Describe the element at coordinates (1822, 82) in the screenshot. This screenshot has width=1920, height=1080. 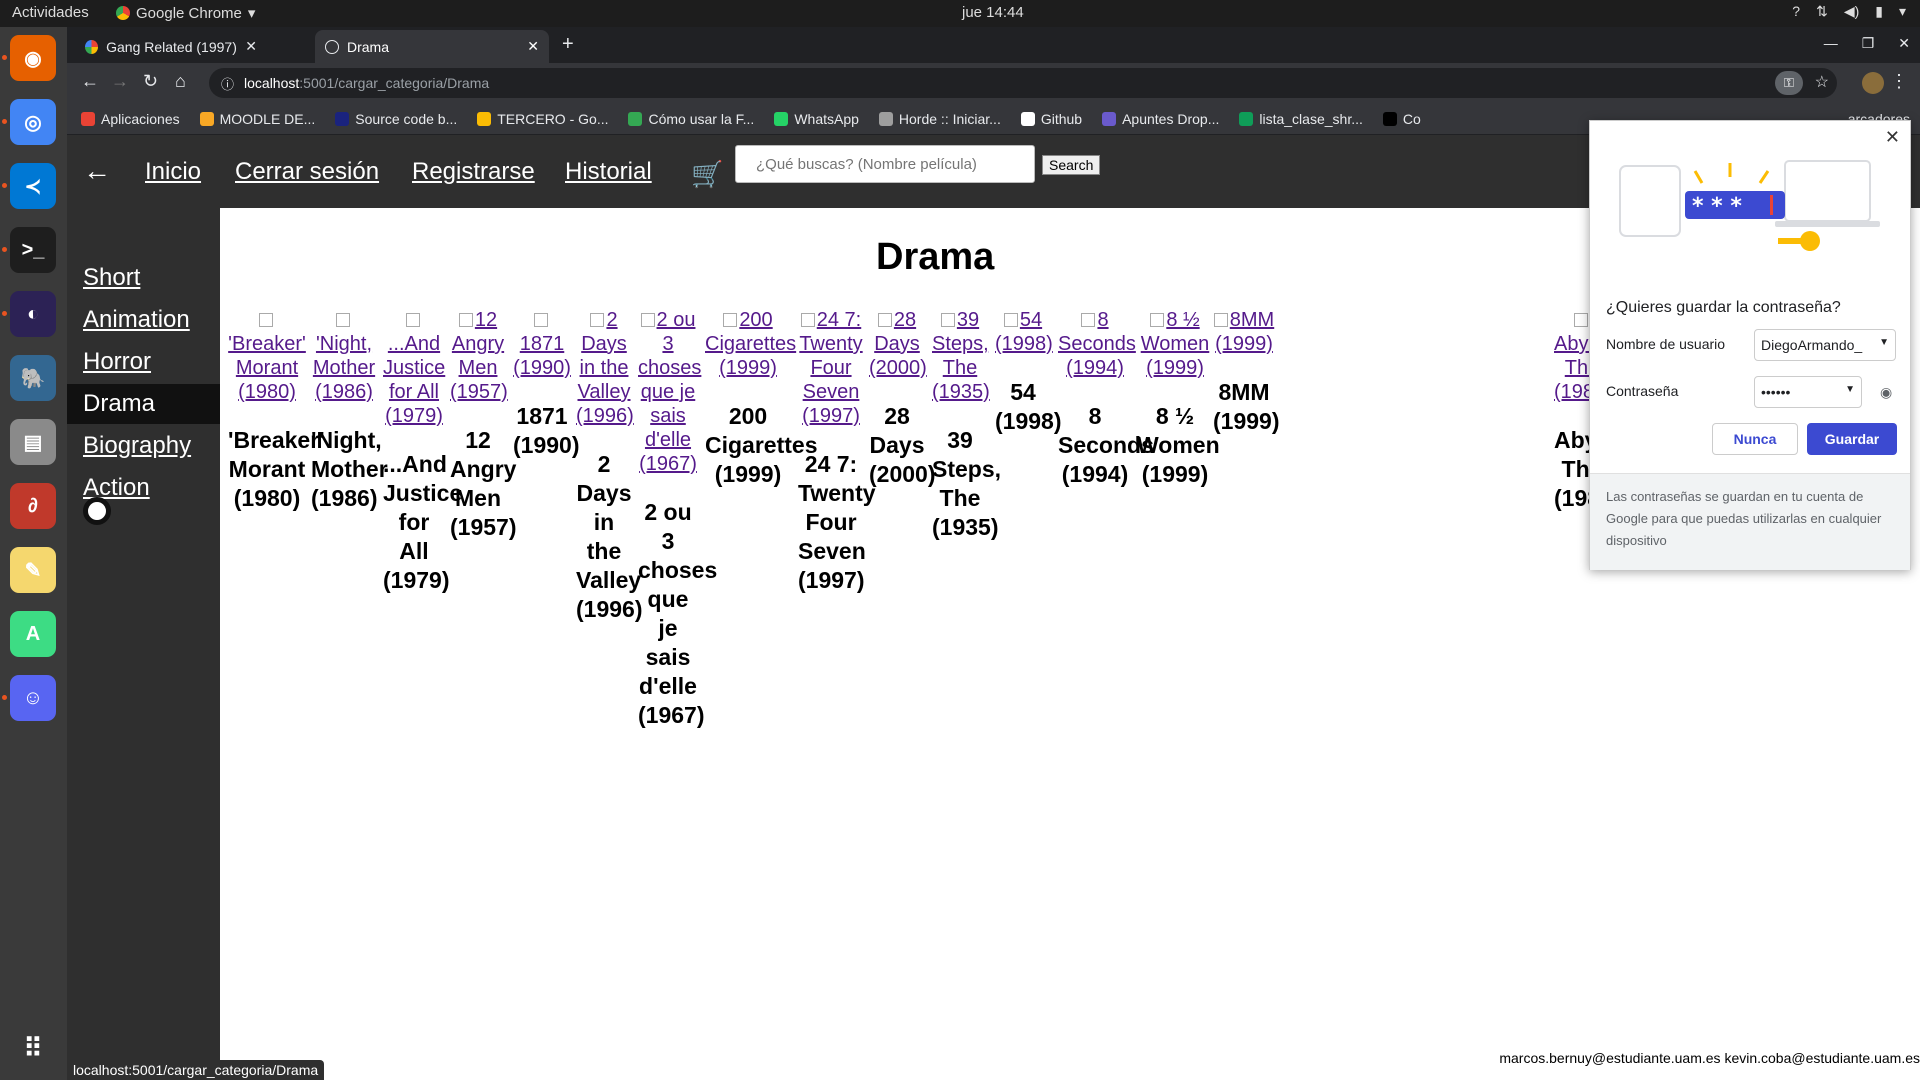
I see `bookmark-star-icon: ☆` at that location.